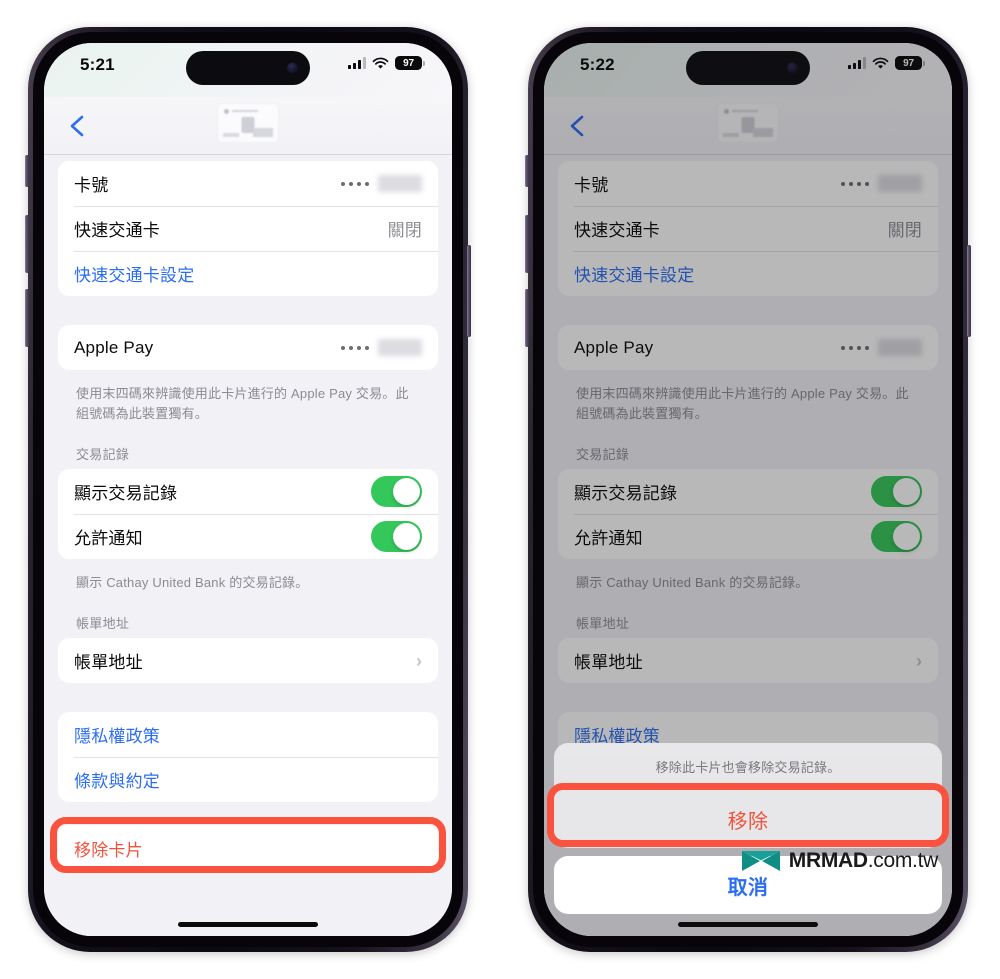  I want to click on mrmad-logo-icon, so click(760, 861).